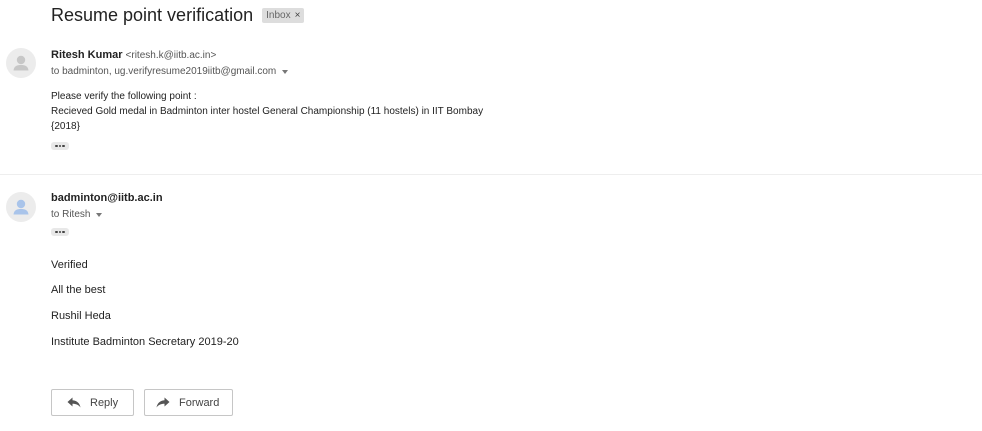 The width and height of the screenshot is (982, 431). Describe the element at coordinates (491, 174) in the screenshot. I see `message-divider` at that location.